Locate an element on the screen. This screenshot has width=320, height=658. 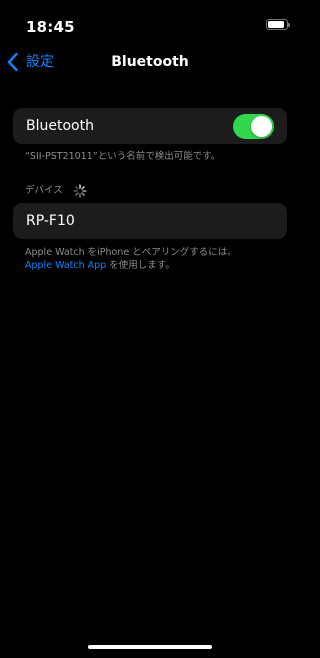
bluetooth-toggle is located at coordinates (253, 126).